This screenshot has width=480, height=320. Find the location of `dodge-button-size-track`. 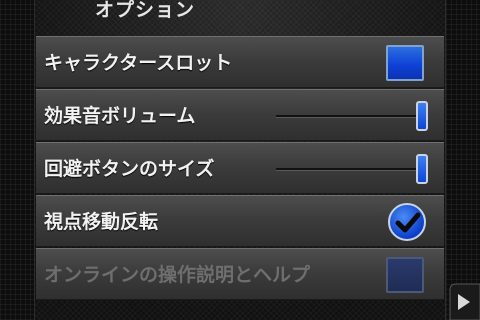

dodge-button-size-track is located at coordinates (351, 169).